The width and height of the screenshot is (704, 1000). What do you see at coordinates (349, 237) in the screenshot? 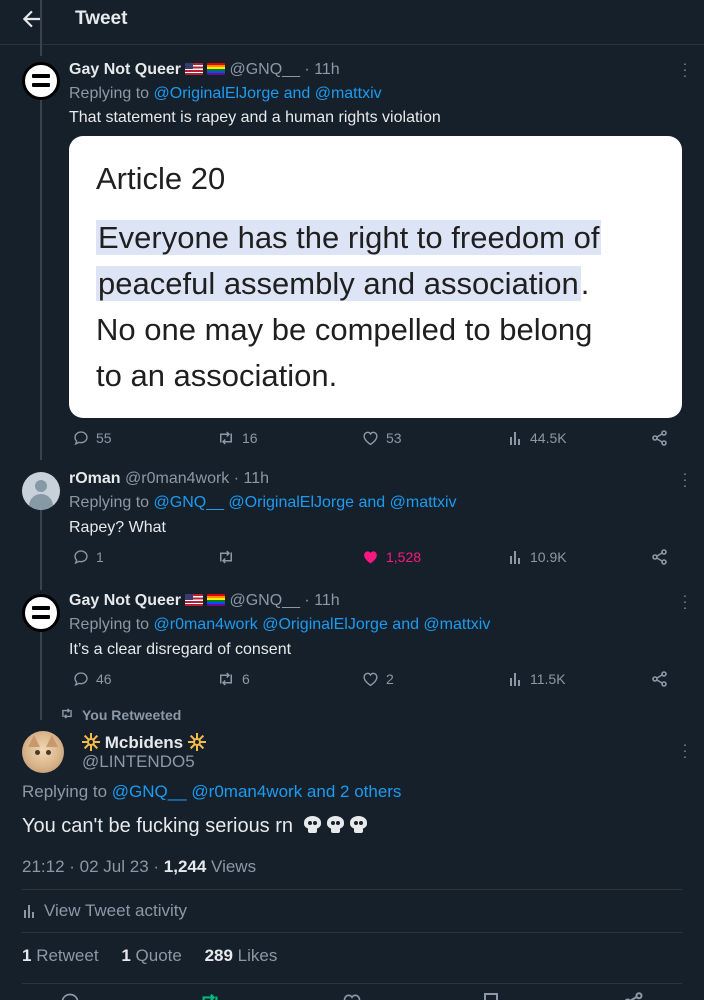
I see `image-line: Everyone has the right to freedom of` at bounding box center [349, 237].